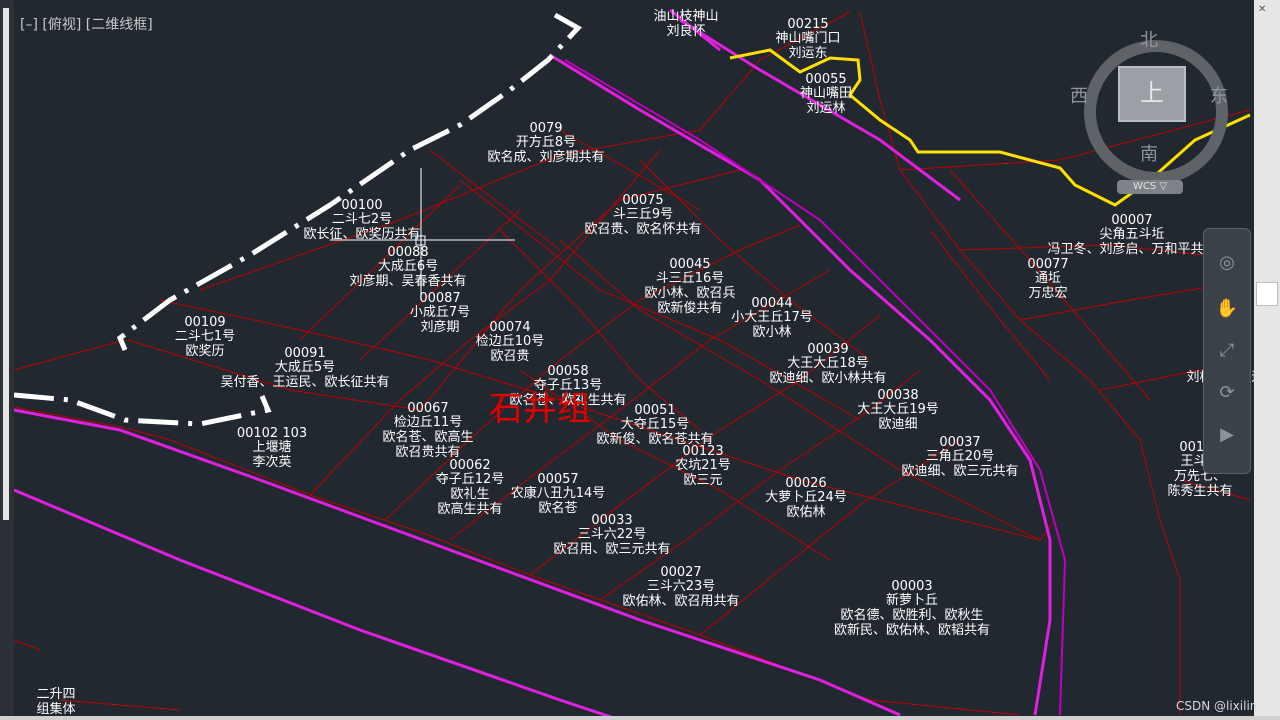  I want to click on parcel-owner: 欧迪细, so click(897, 424).